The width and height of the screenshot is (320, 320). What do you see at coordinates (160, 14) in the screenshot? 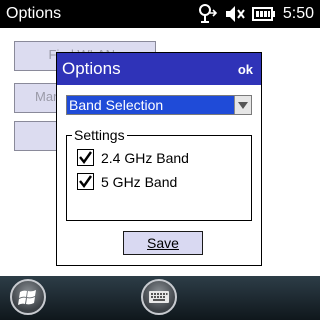
I see `status-bar: Options 5:50` at bounding box center [160, 14].